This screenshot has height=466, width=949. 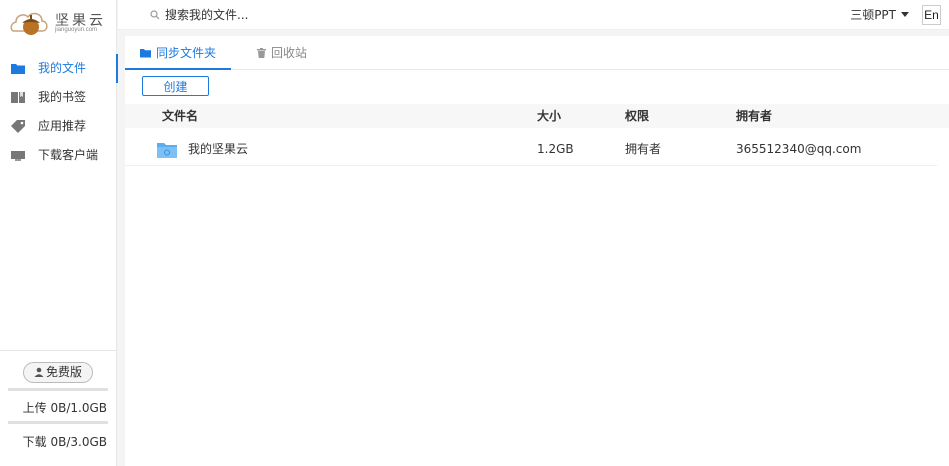 What do you see at coordinates (167, 150) in the screenshot?
I see `sync-folder-icon` at bounding box center [167, 150].